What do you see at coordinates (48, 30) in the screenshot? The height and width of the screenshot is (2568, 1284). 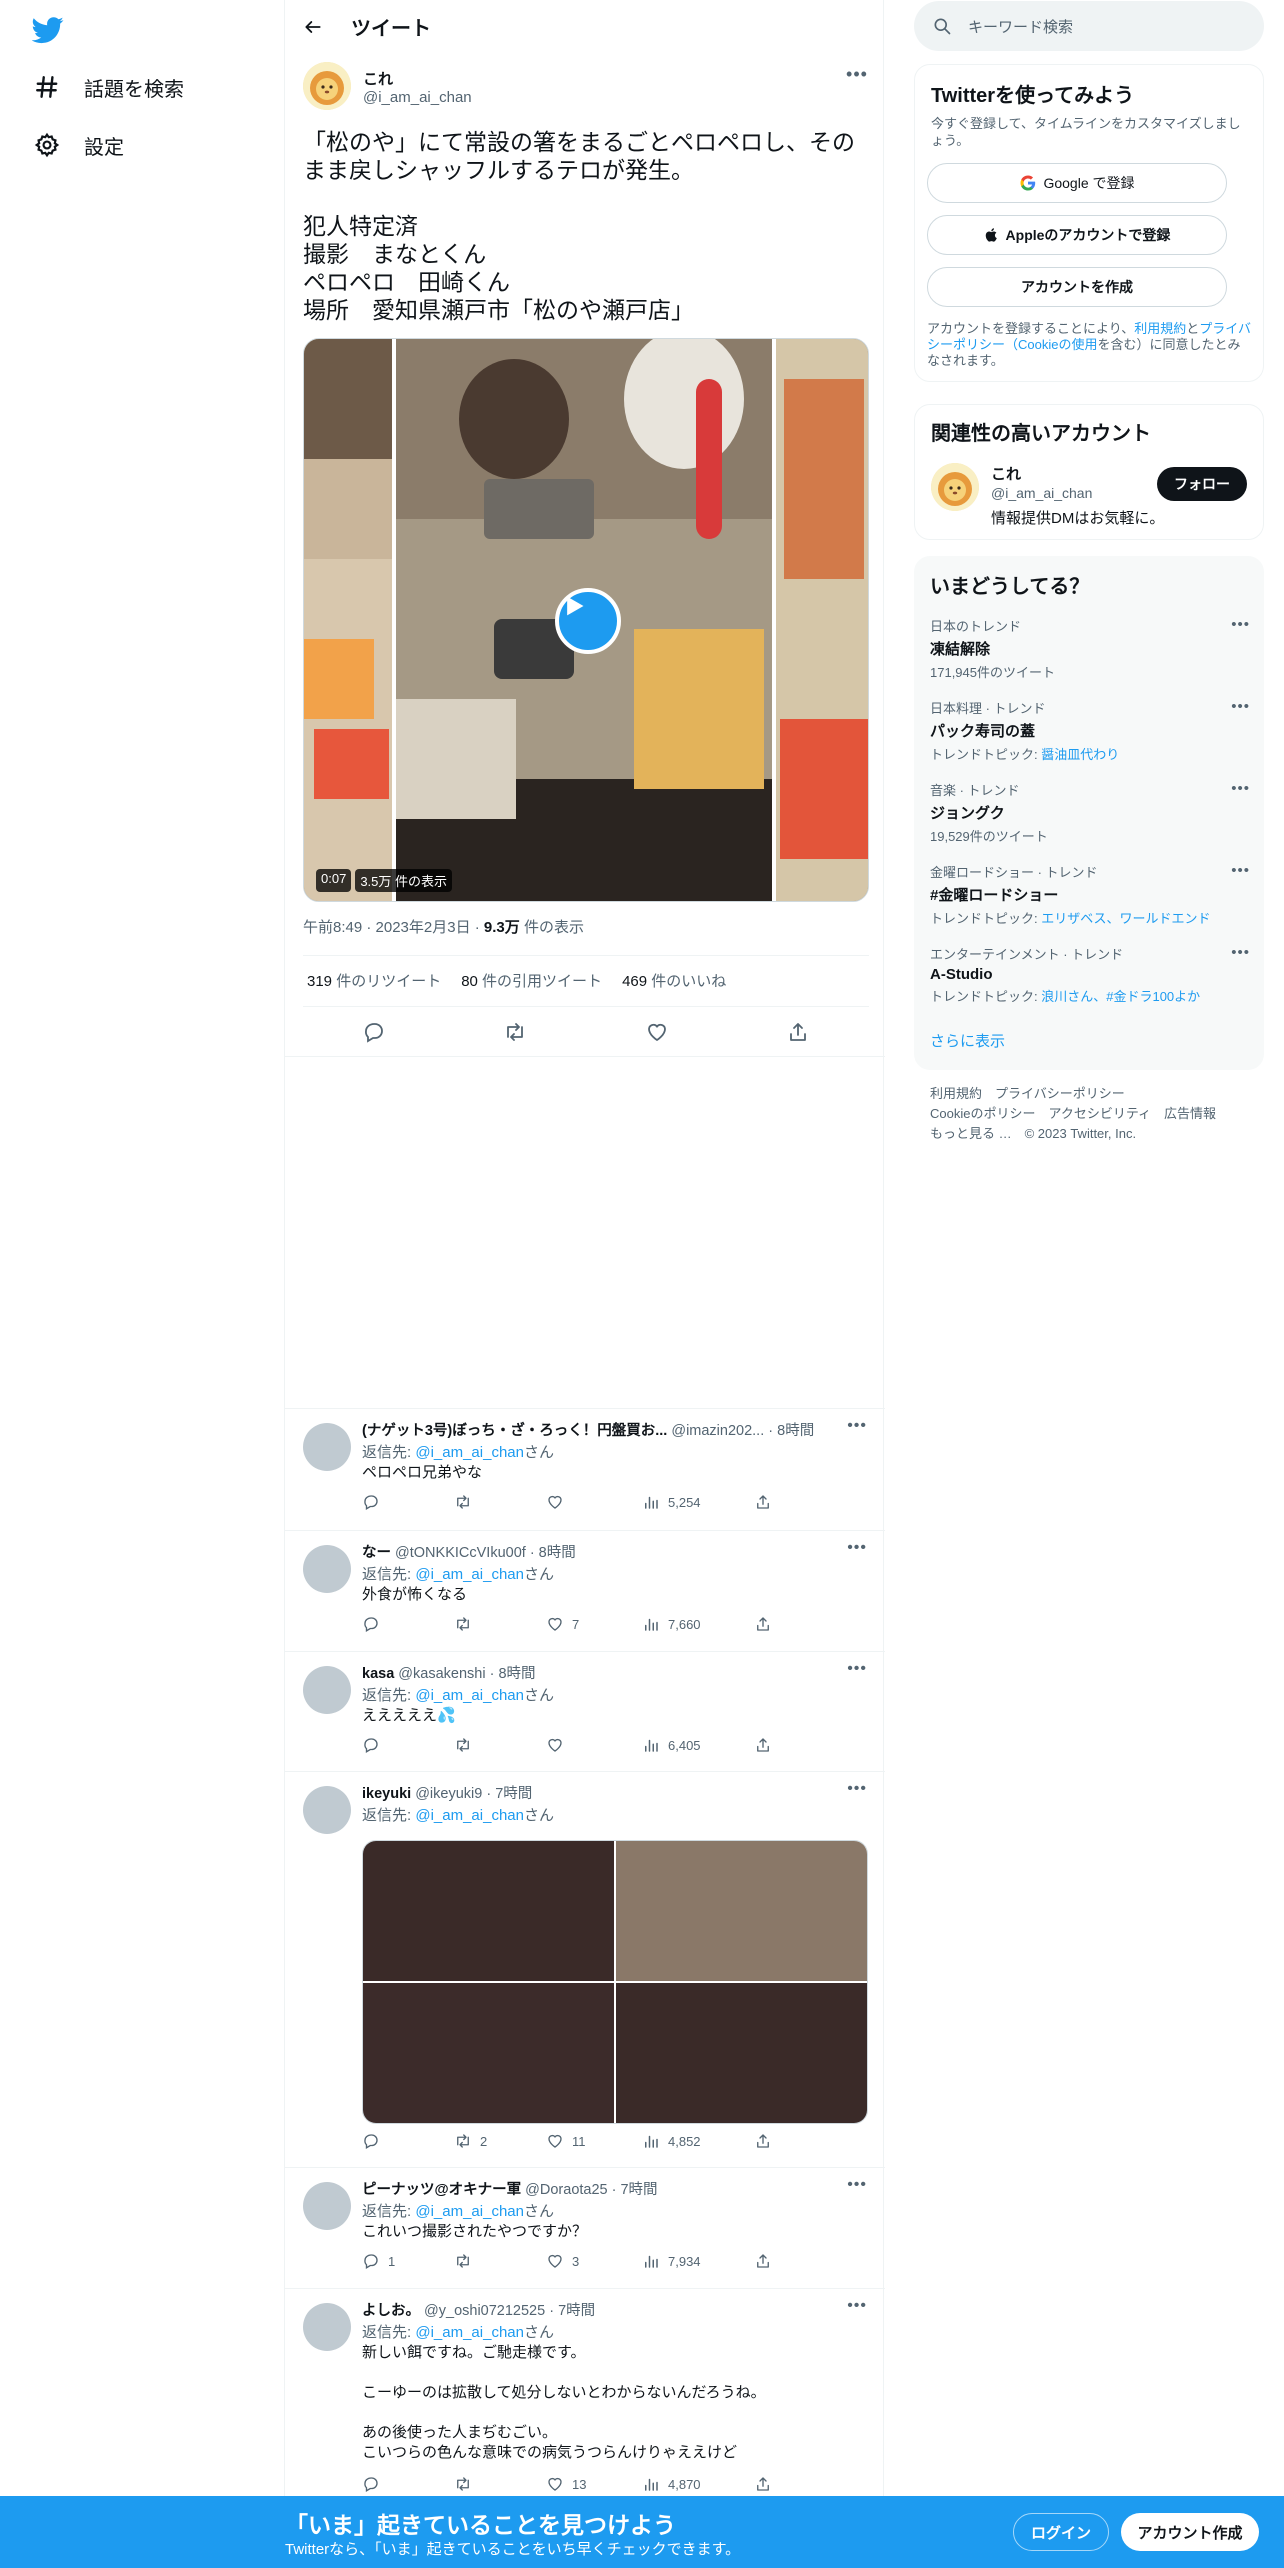 I see `twitter-bird-icon` at bounding box center [48, 30].